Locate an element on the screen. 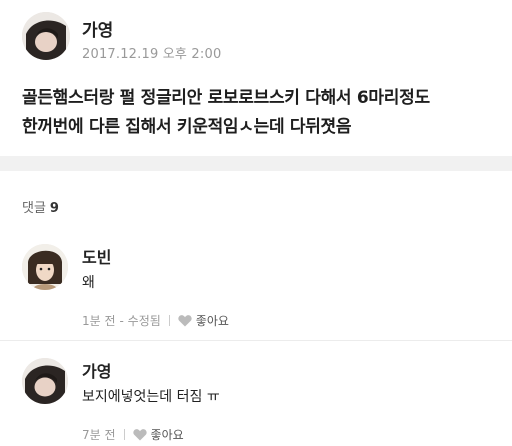  author-avatar is located at coordinates (46, 36).